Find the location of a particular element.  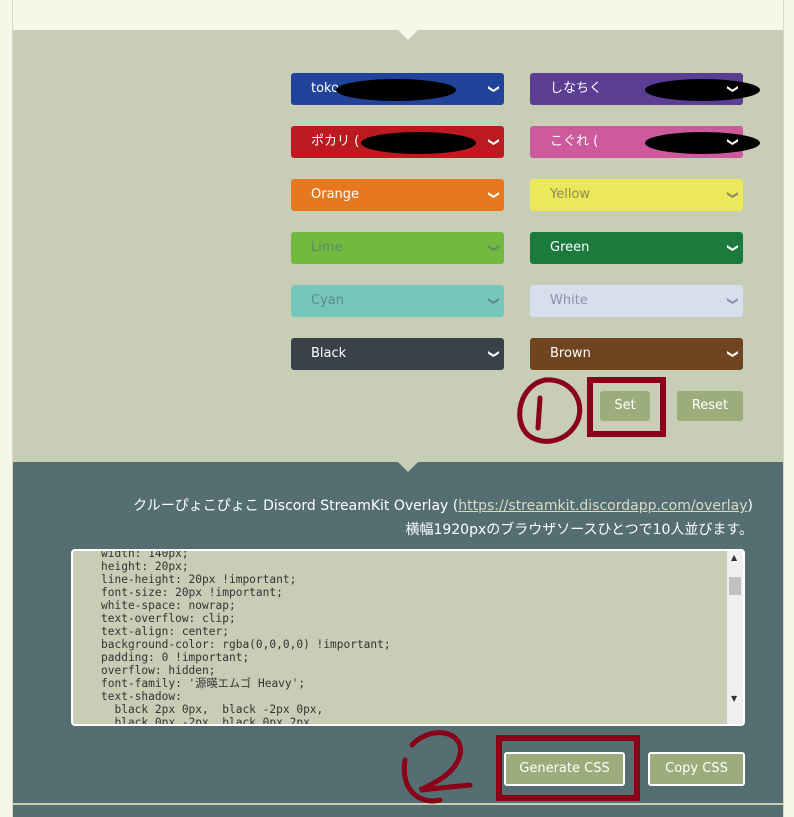

color-select: Cyan ❯ is located at coordinates (397, 301).